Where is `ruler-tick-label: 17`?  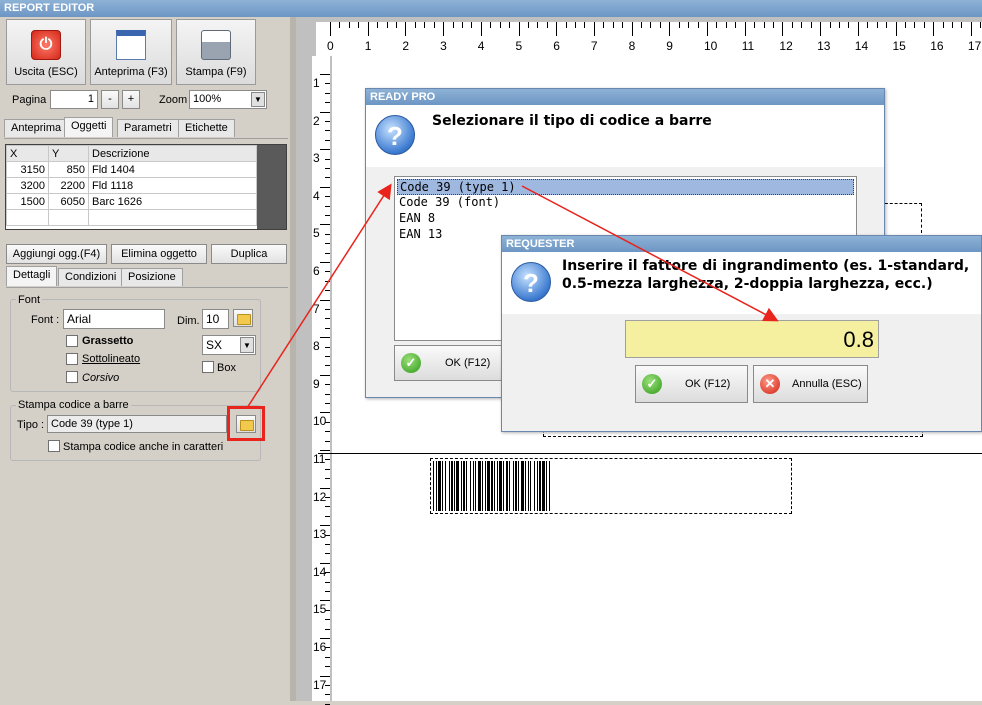 ruler-tick-label: 17 is located at coordinates (974, 46).